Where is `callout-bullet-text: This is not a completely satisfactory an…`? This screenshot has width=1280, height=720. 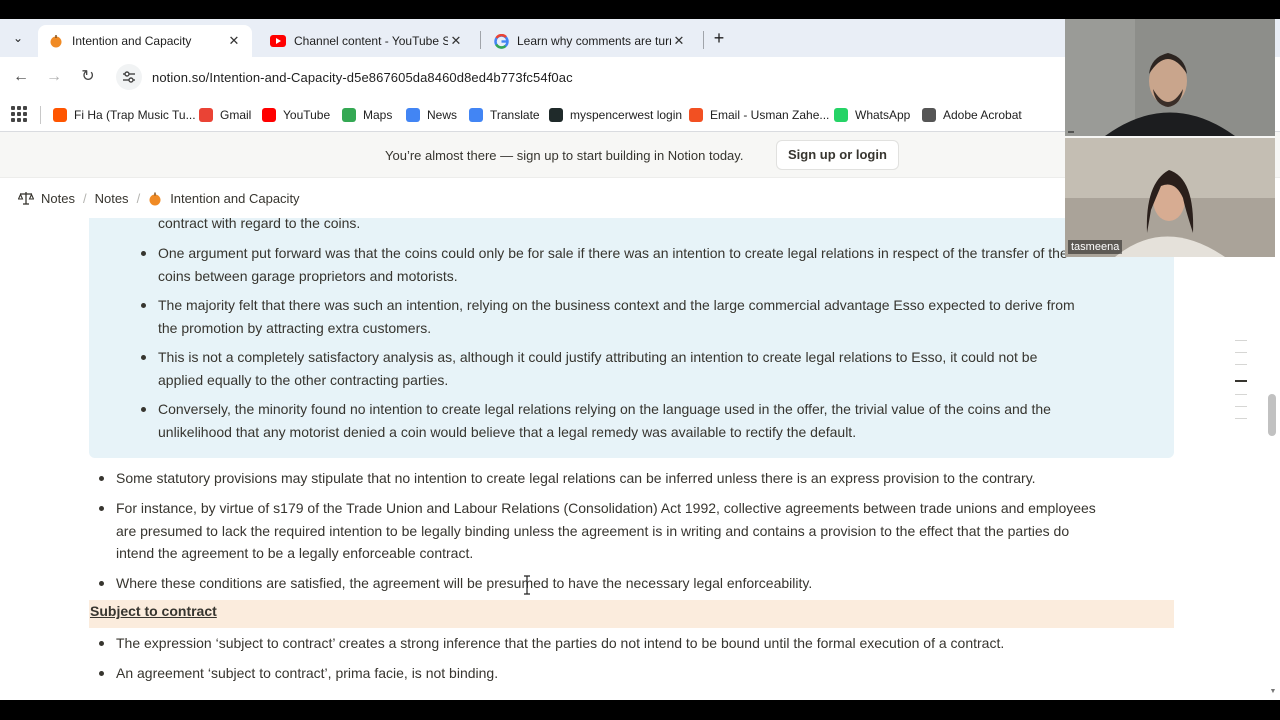
callout-bullet-text: This is not a completely satisfactory an… is located at coordinates (598, 357).